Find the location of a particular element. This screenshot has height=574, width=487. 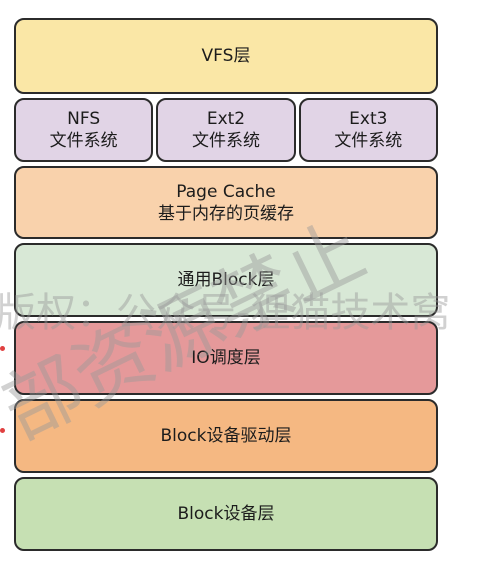

vfs-layer: VFS层 is located at coordinates (226, 56).